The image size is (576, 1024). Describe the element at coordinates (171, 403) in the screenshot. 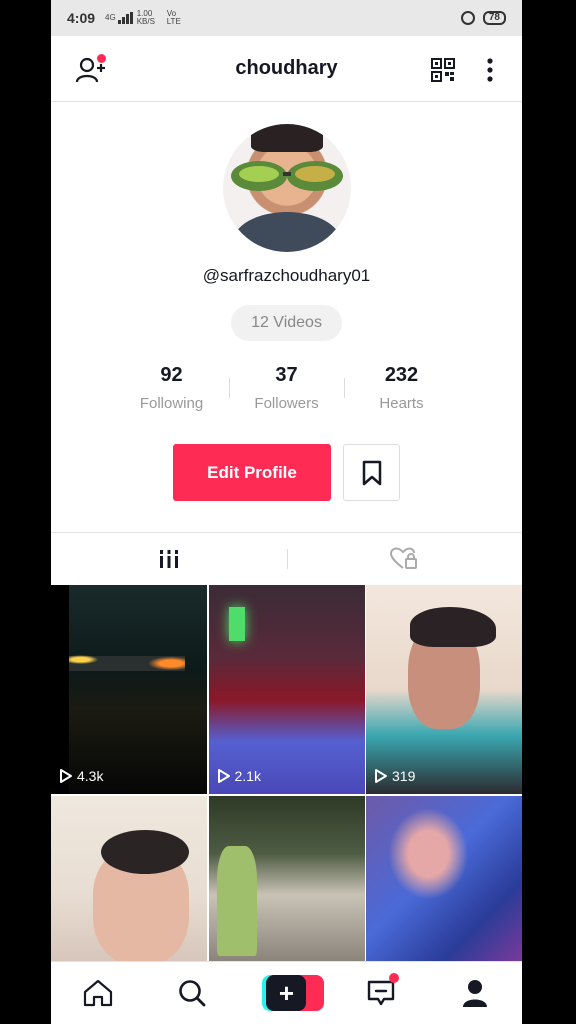

I see `stat-label: Following` at that location.